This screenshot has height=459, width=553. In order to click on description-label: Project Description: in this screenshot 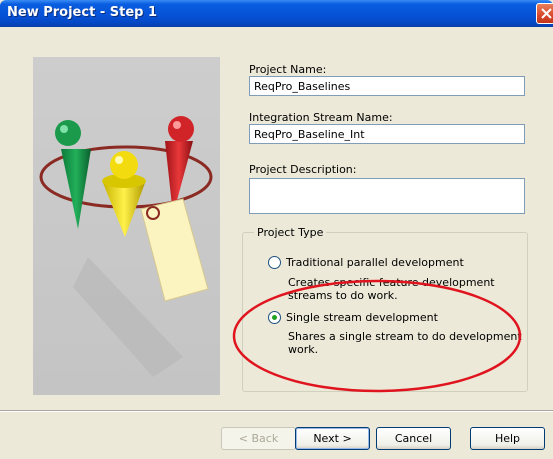, I will do `click(303, 169)`.